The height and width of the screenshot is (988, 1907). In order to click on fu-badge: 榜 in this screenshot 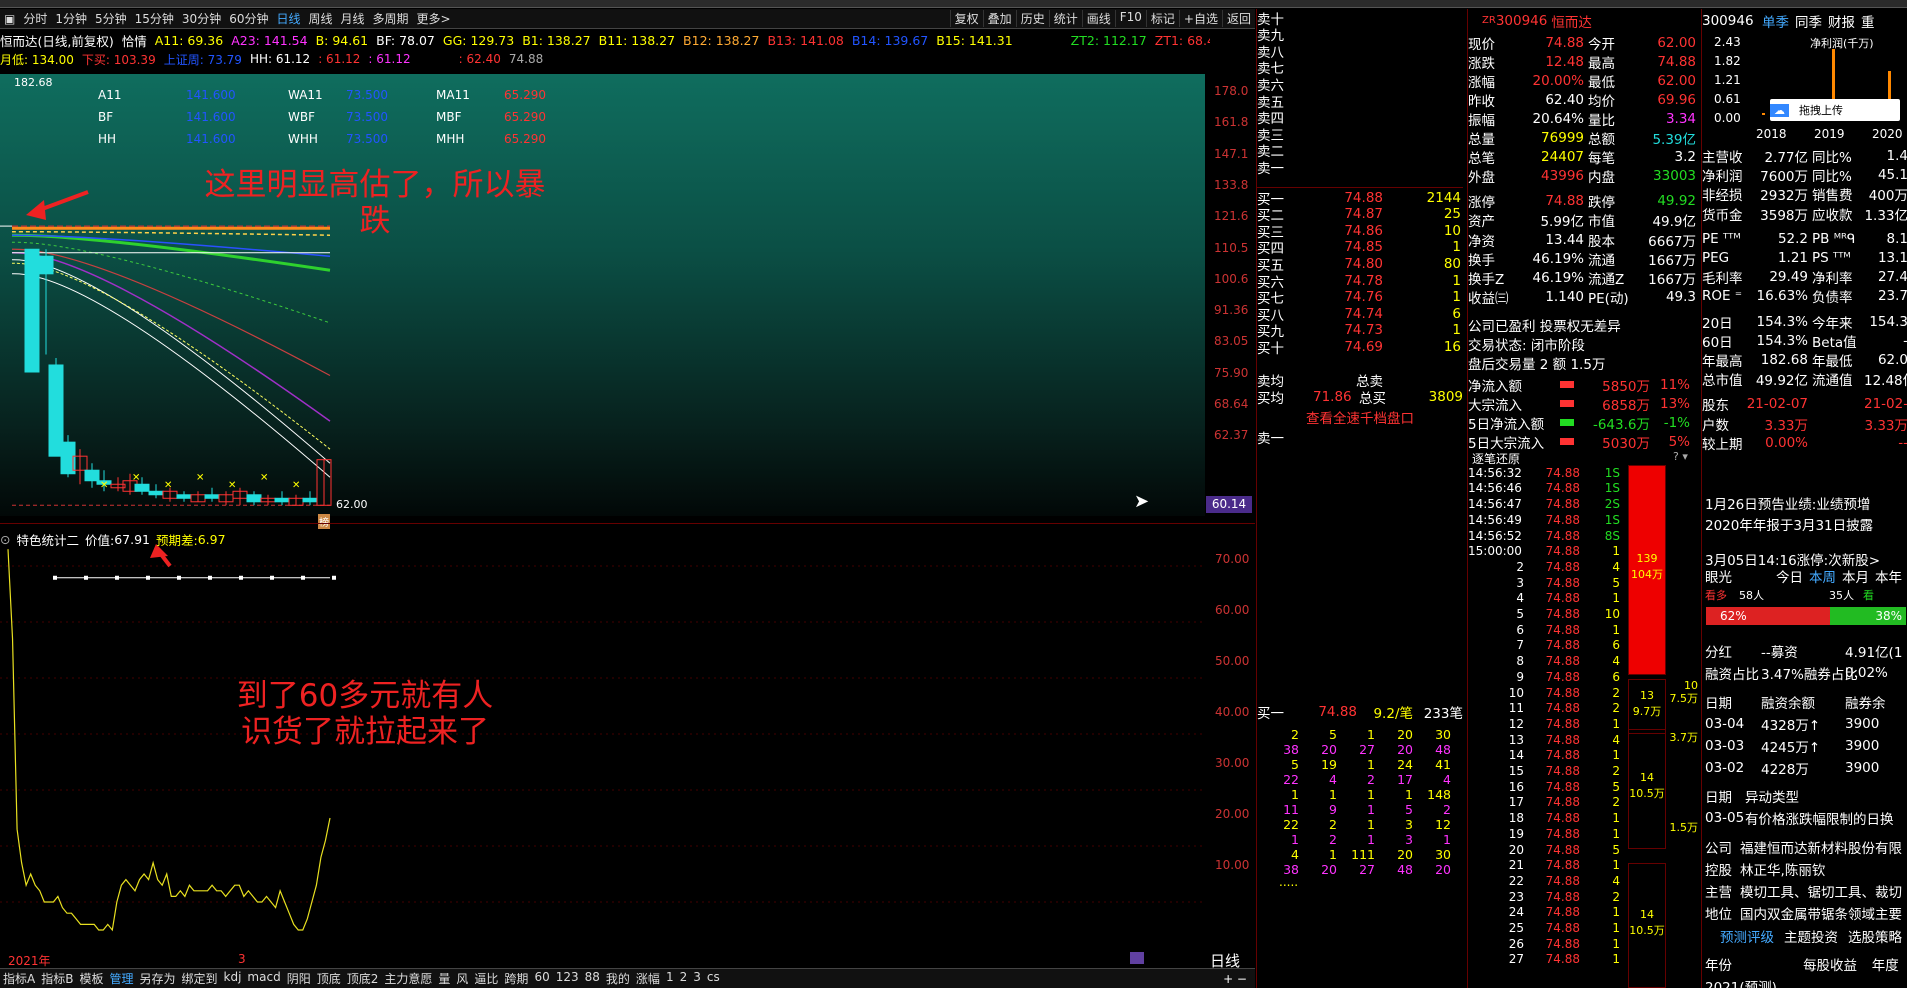, I will do `click(324, 521)`.